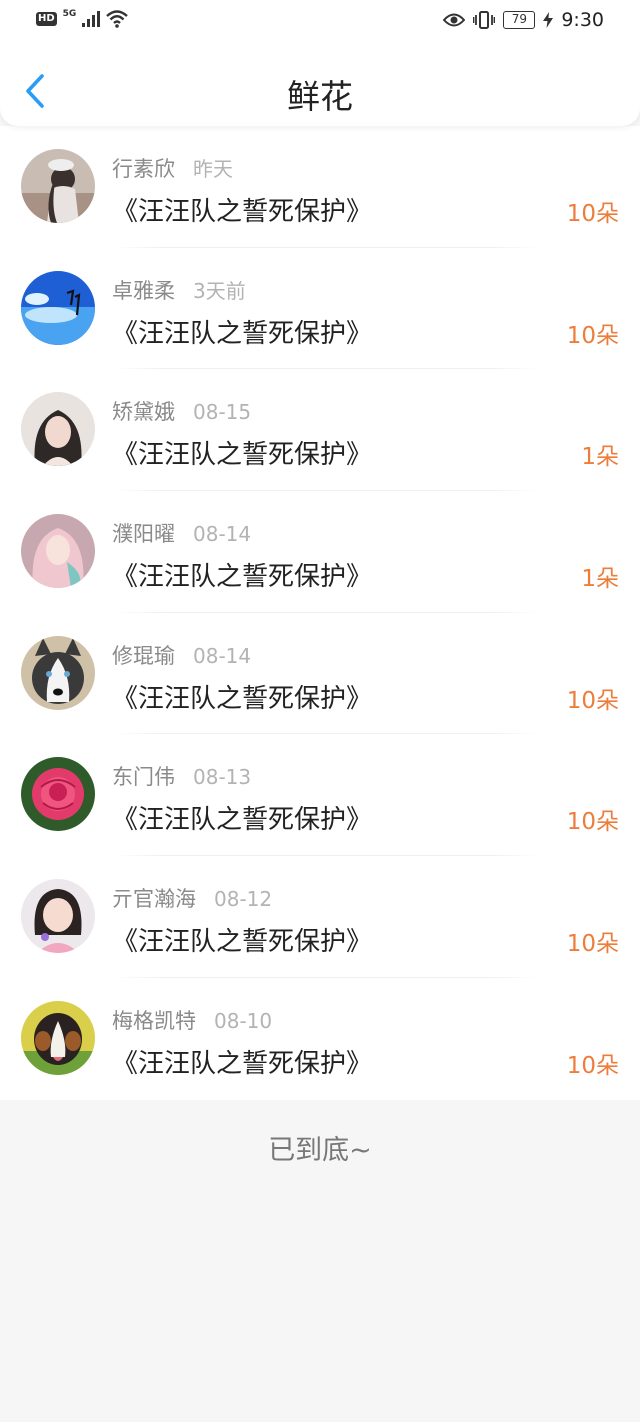 Image resolution: width=640 pixels, height=1422 pixels. Describe the element at coordinates (320, 96) in the screenshot. I see `page-title: 鲜花` at that location.